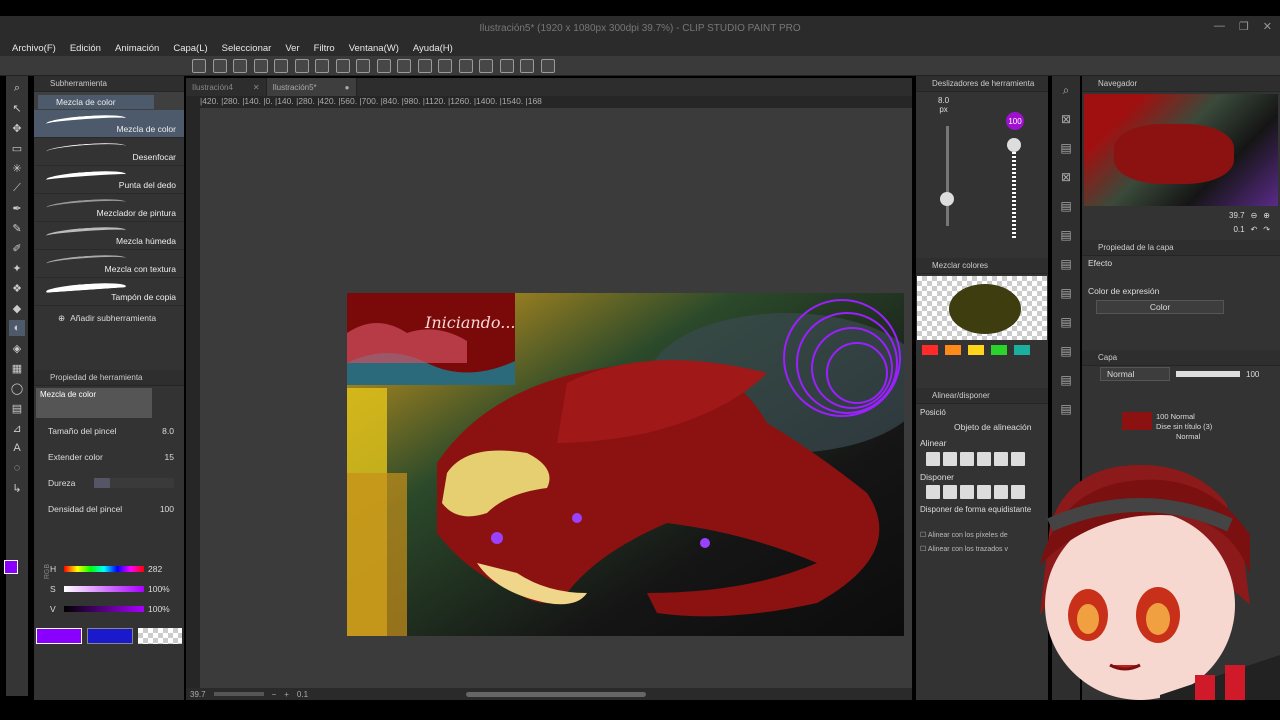 The image size is (1280, 720). Describe the element at coordinates (1238, 229) in the screenshot. I see `navigator-rotate-value: 0.1` at that location.